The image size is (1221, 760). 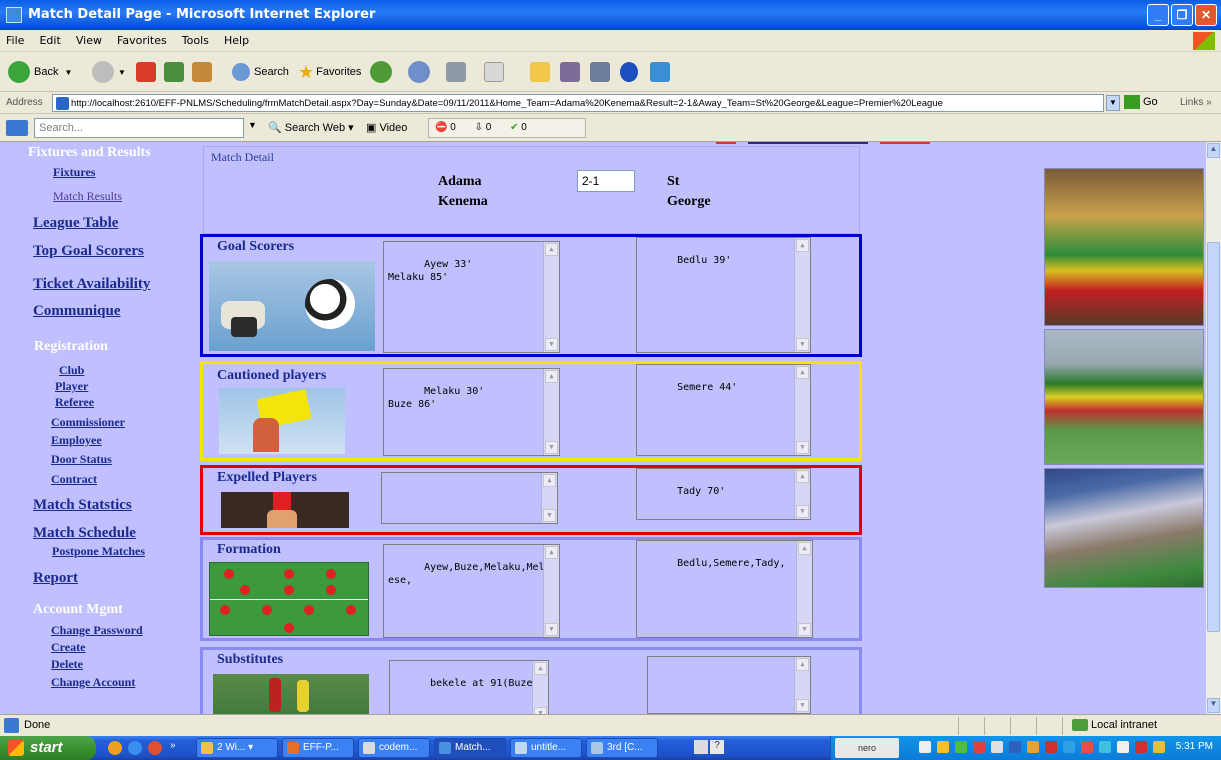 What do you see at coordinates (74, 479) in the screenshot?
I see `nav-contract-link: Contract` at bounding box center [74, 479].